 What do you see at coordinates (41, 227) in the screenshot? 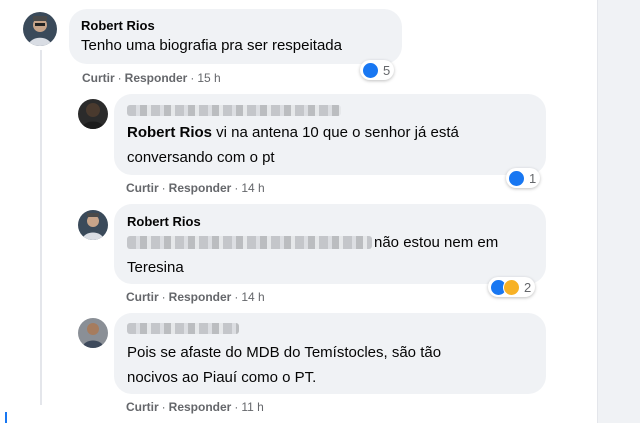
I see `thread-line` at bounding box center [41, 227].